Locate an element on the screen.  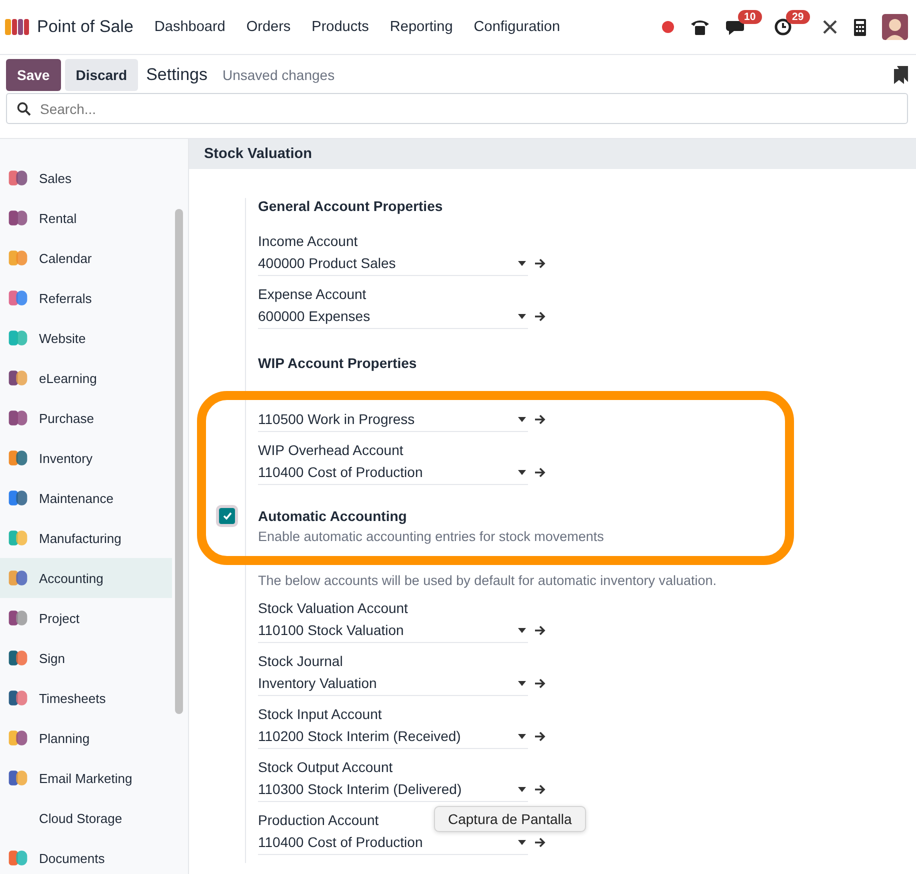
menu-item: Products is located at coordinates (340, 27).